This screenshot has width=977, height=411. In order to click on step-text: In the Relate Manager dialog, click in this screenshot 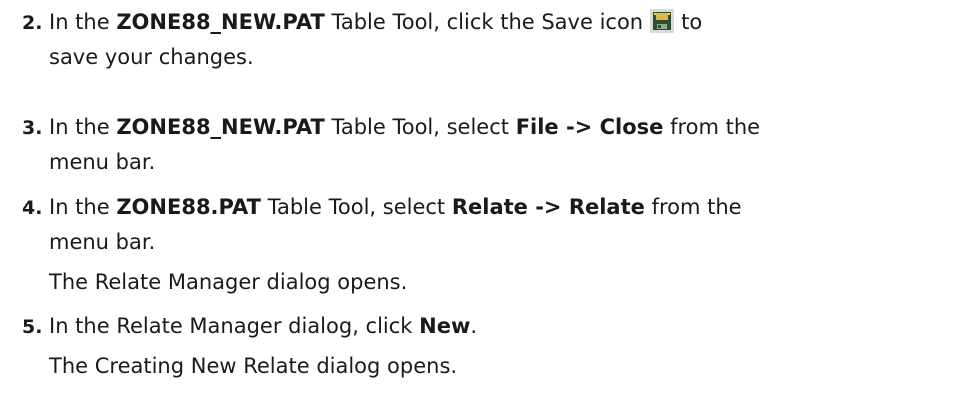, I will do `click(234, 326)`.